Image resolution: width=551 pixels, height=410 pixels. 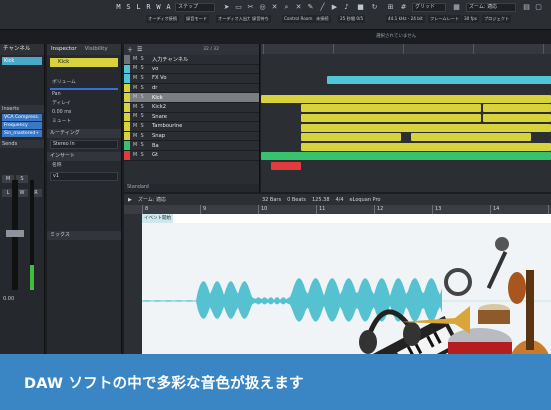 I want to click on tab-visibility: Visibility, so click(x=96, y=49).